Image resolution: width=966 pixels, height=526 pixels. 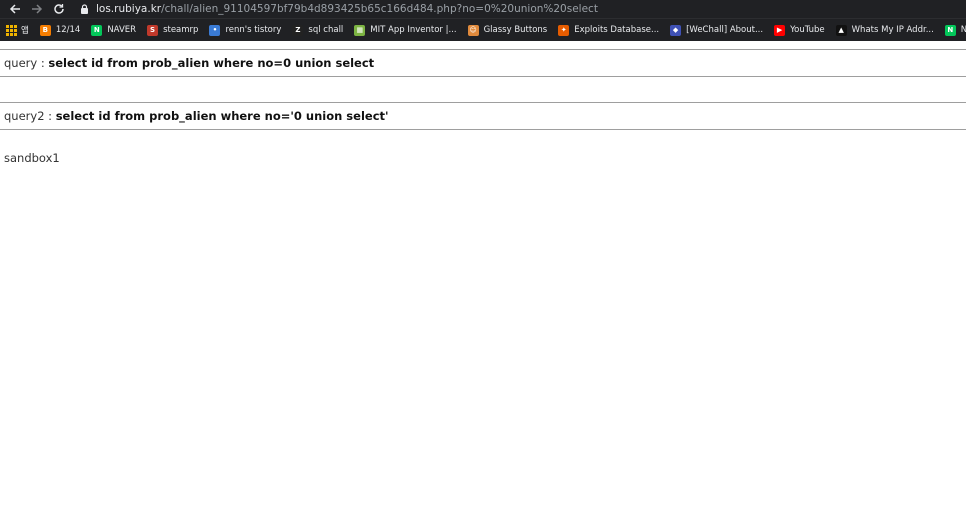 I want to click on forward-arrow-icon, so click(x=37, y=9).